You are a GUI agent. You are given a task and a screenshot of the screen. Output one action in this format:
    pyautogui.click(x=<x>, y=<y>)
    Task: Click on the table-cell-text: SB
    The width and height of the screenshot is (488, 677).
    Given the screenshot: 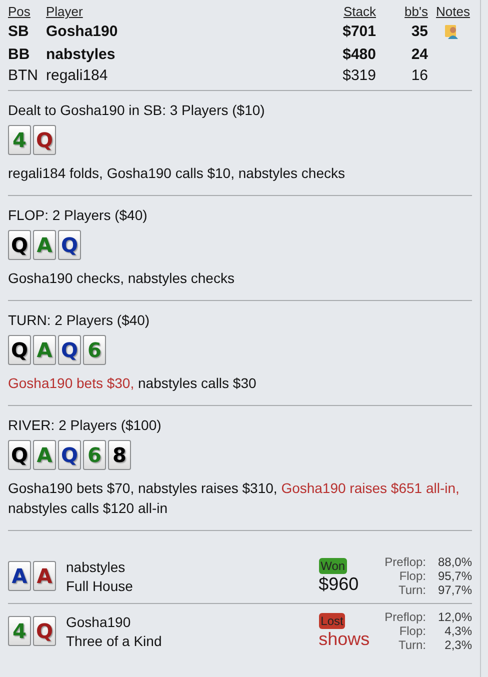 What is the action you would take?
    pyautogui.click(x=19, y=32)
    